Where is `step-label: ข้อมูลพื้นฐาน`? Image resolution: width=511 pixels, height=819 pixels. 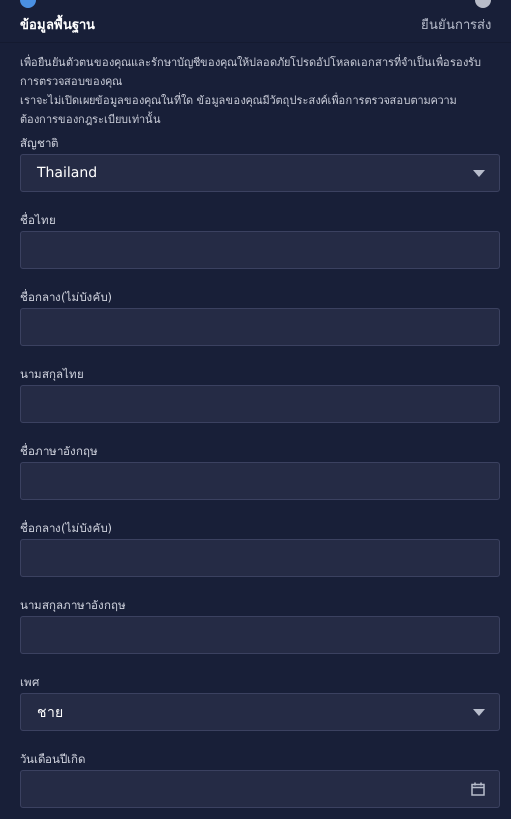 step-label: ข้อมูลพื้นฐาน is located at coordinates (57, 23).